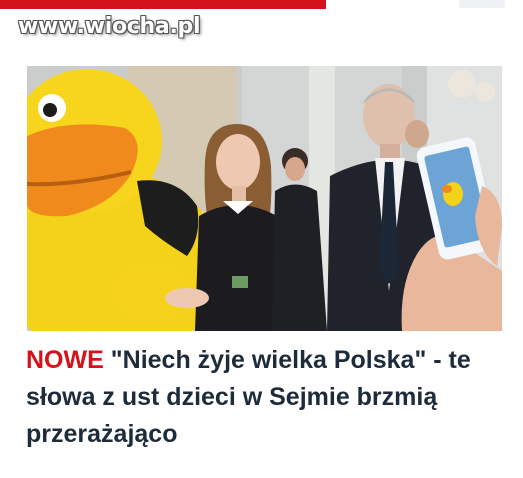  Describe the element at coordinates (482, 4) in the screenshot. I see `faded-header-element` at that location.